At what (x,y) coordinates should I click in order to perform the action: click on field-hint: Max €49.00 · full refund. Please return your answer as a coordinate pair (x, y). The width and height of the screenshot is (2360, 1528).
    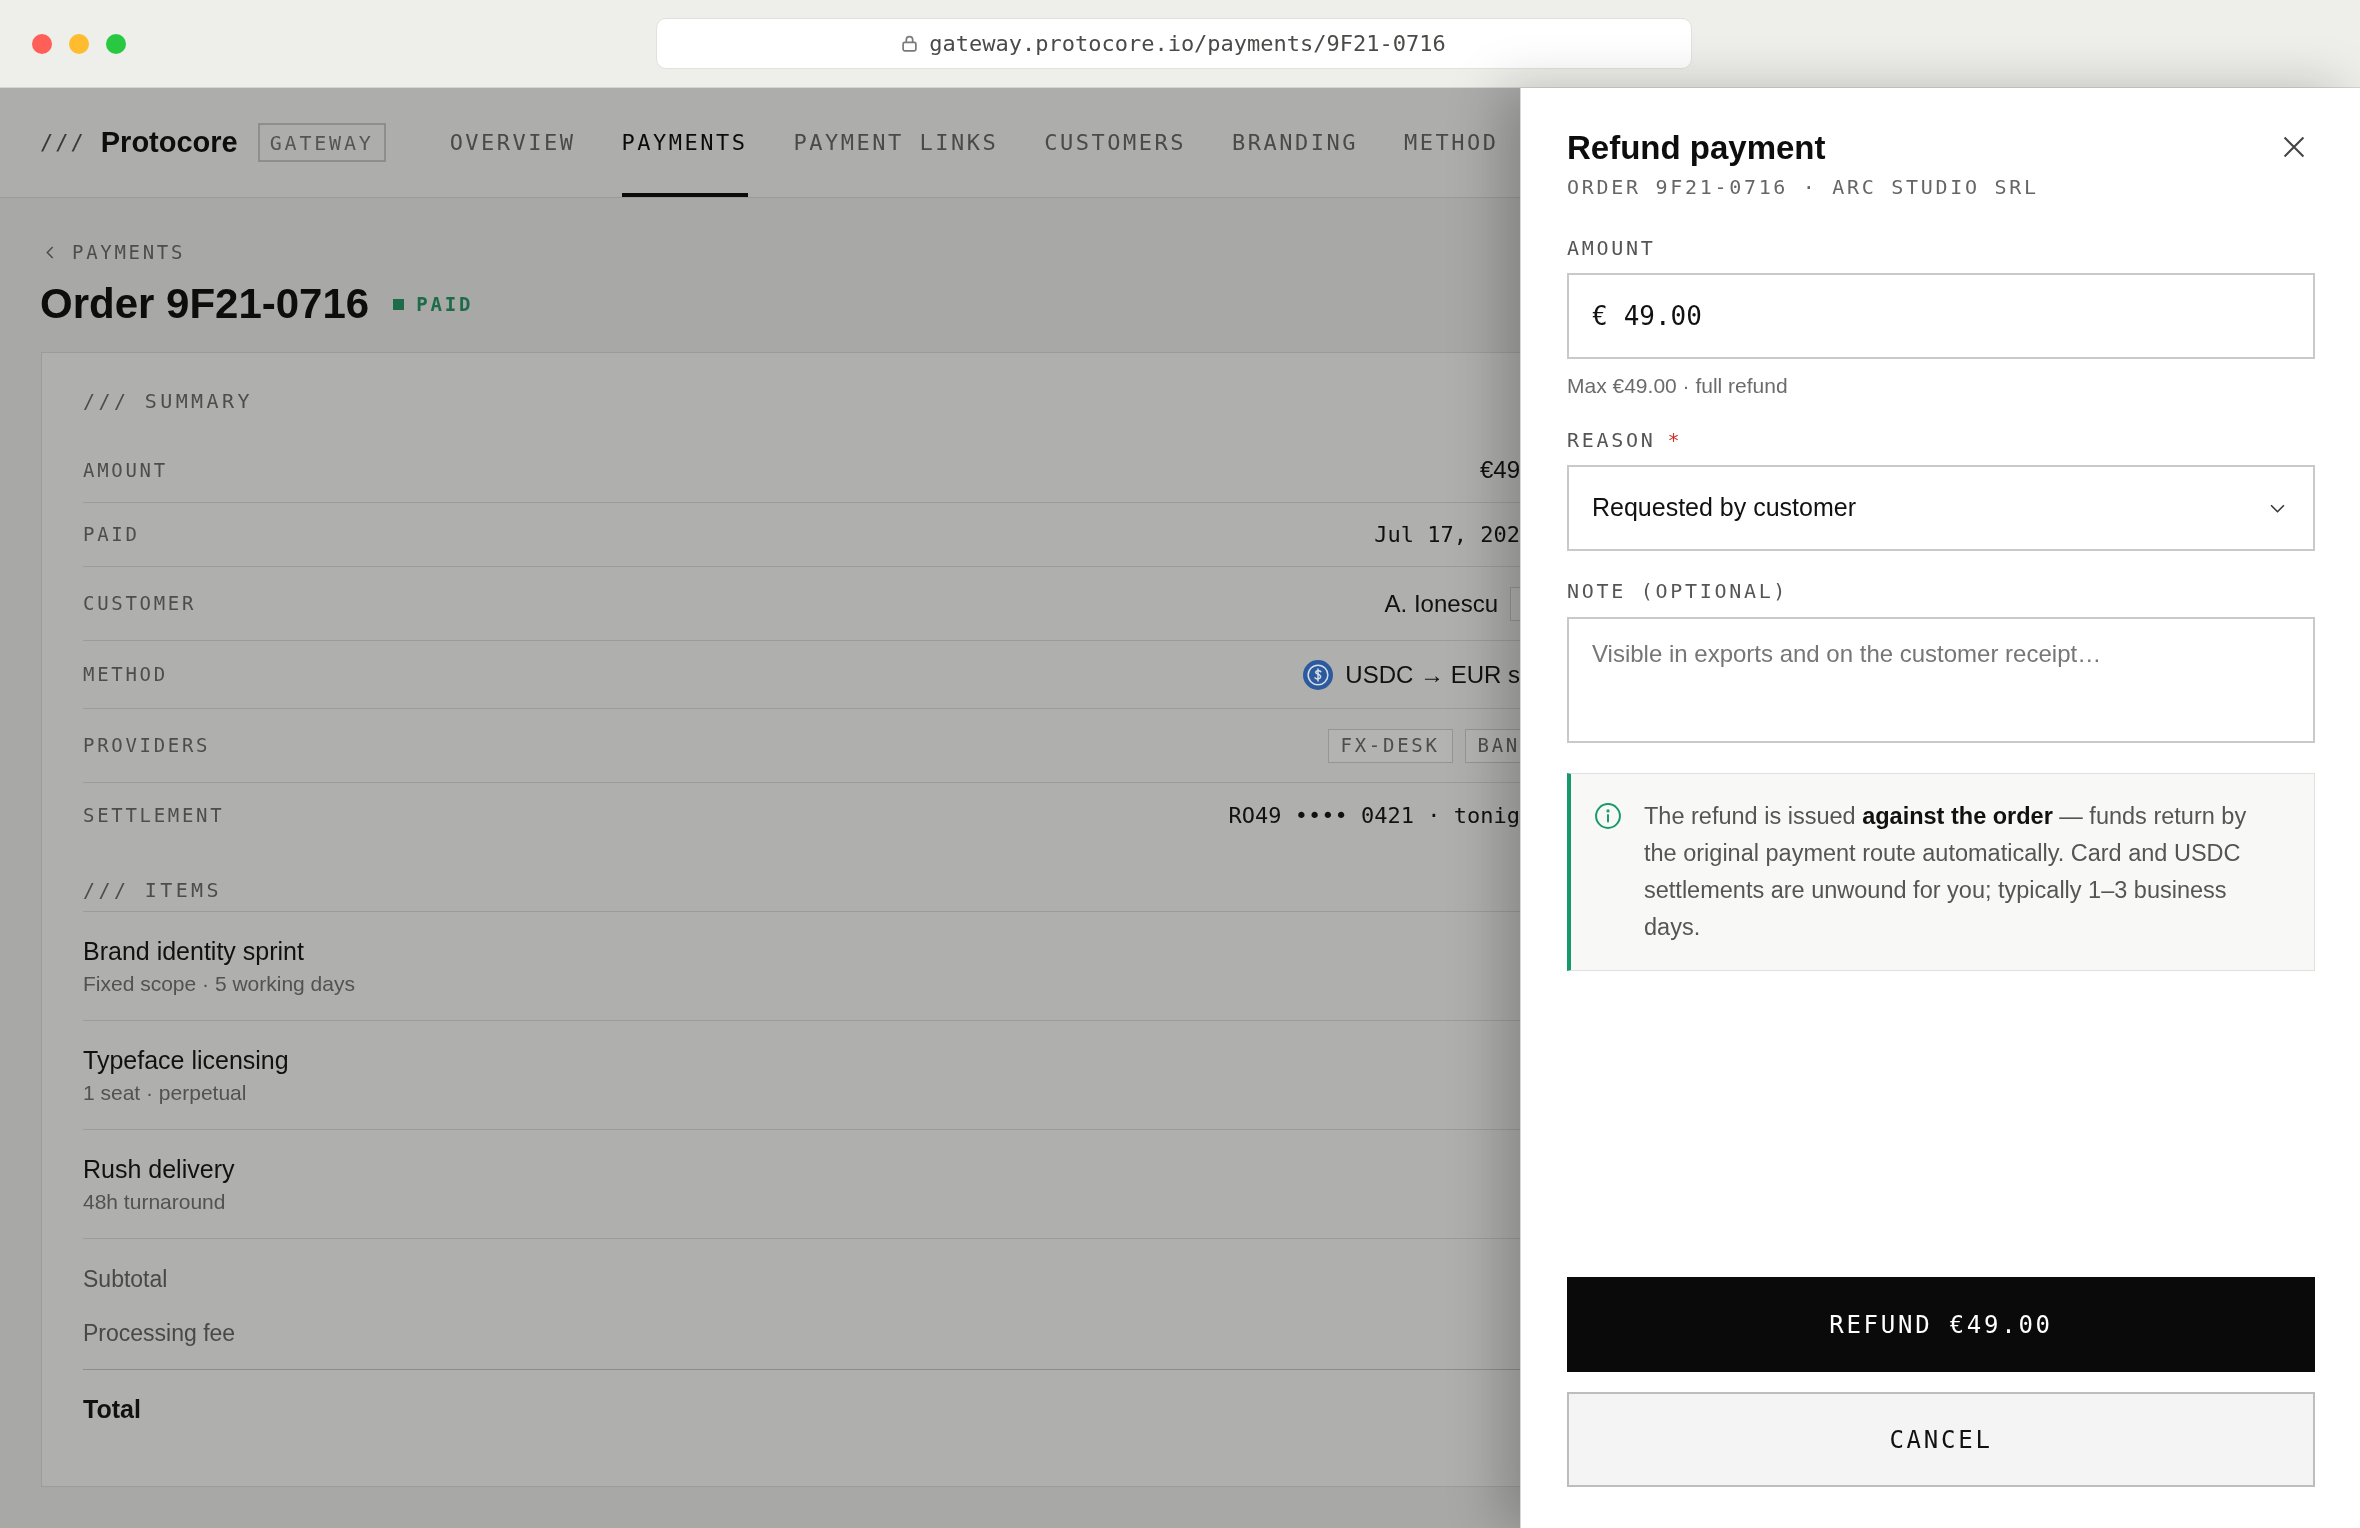
    Looking at the image, I should click on (1677, 386).